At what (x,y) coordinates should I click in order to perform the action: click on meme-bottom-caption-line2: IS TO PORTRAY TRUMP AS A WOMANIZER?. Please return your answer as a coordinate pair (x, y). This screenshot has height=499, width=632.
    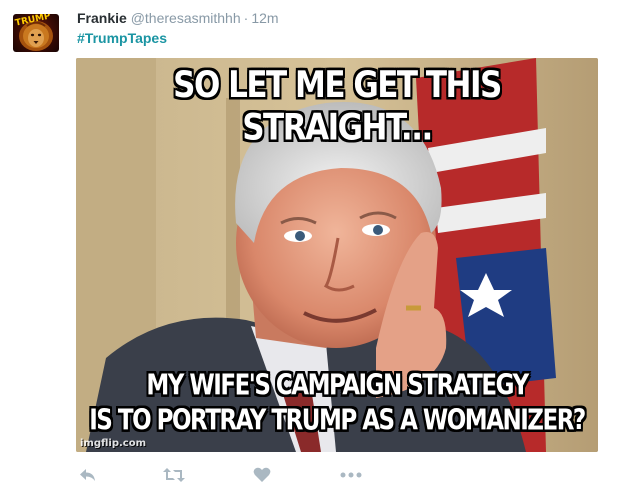
    Looking at the image, I should click on (337, 420).